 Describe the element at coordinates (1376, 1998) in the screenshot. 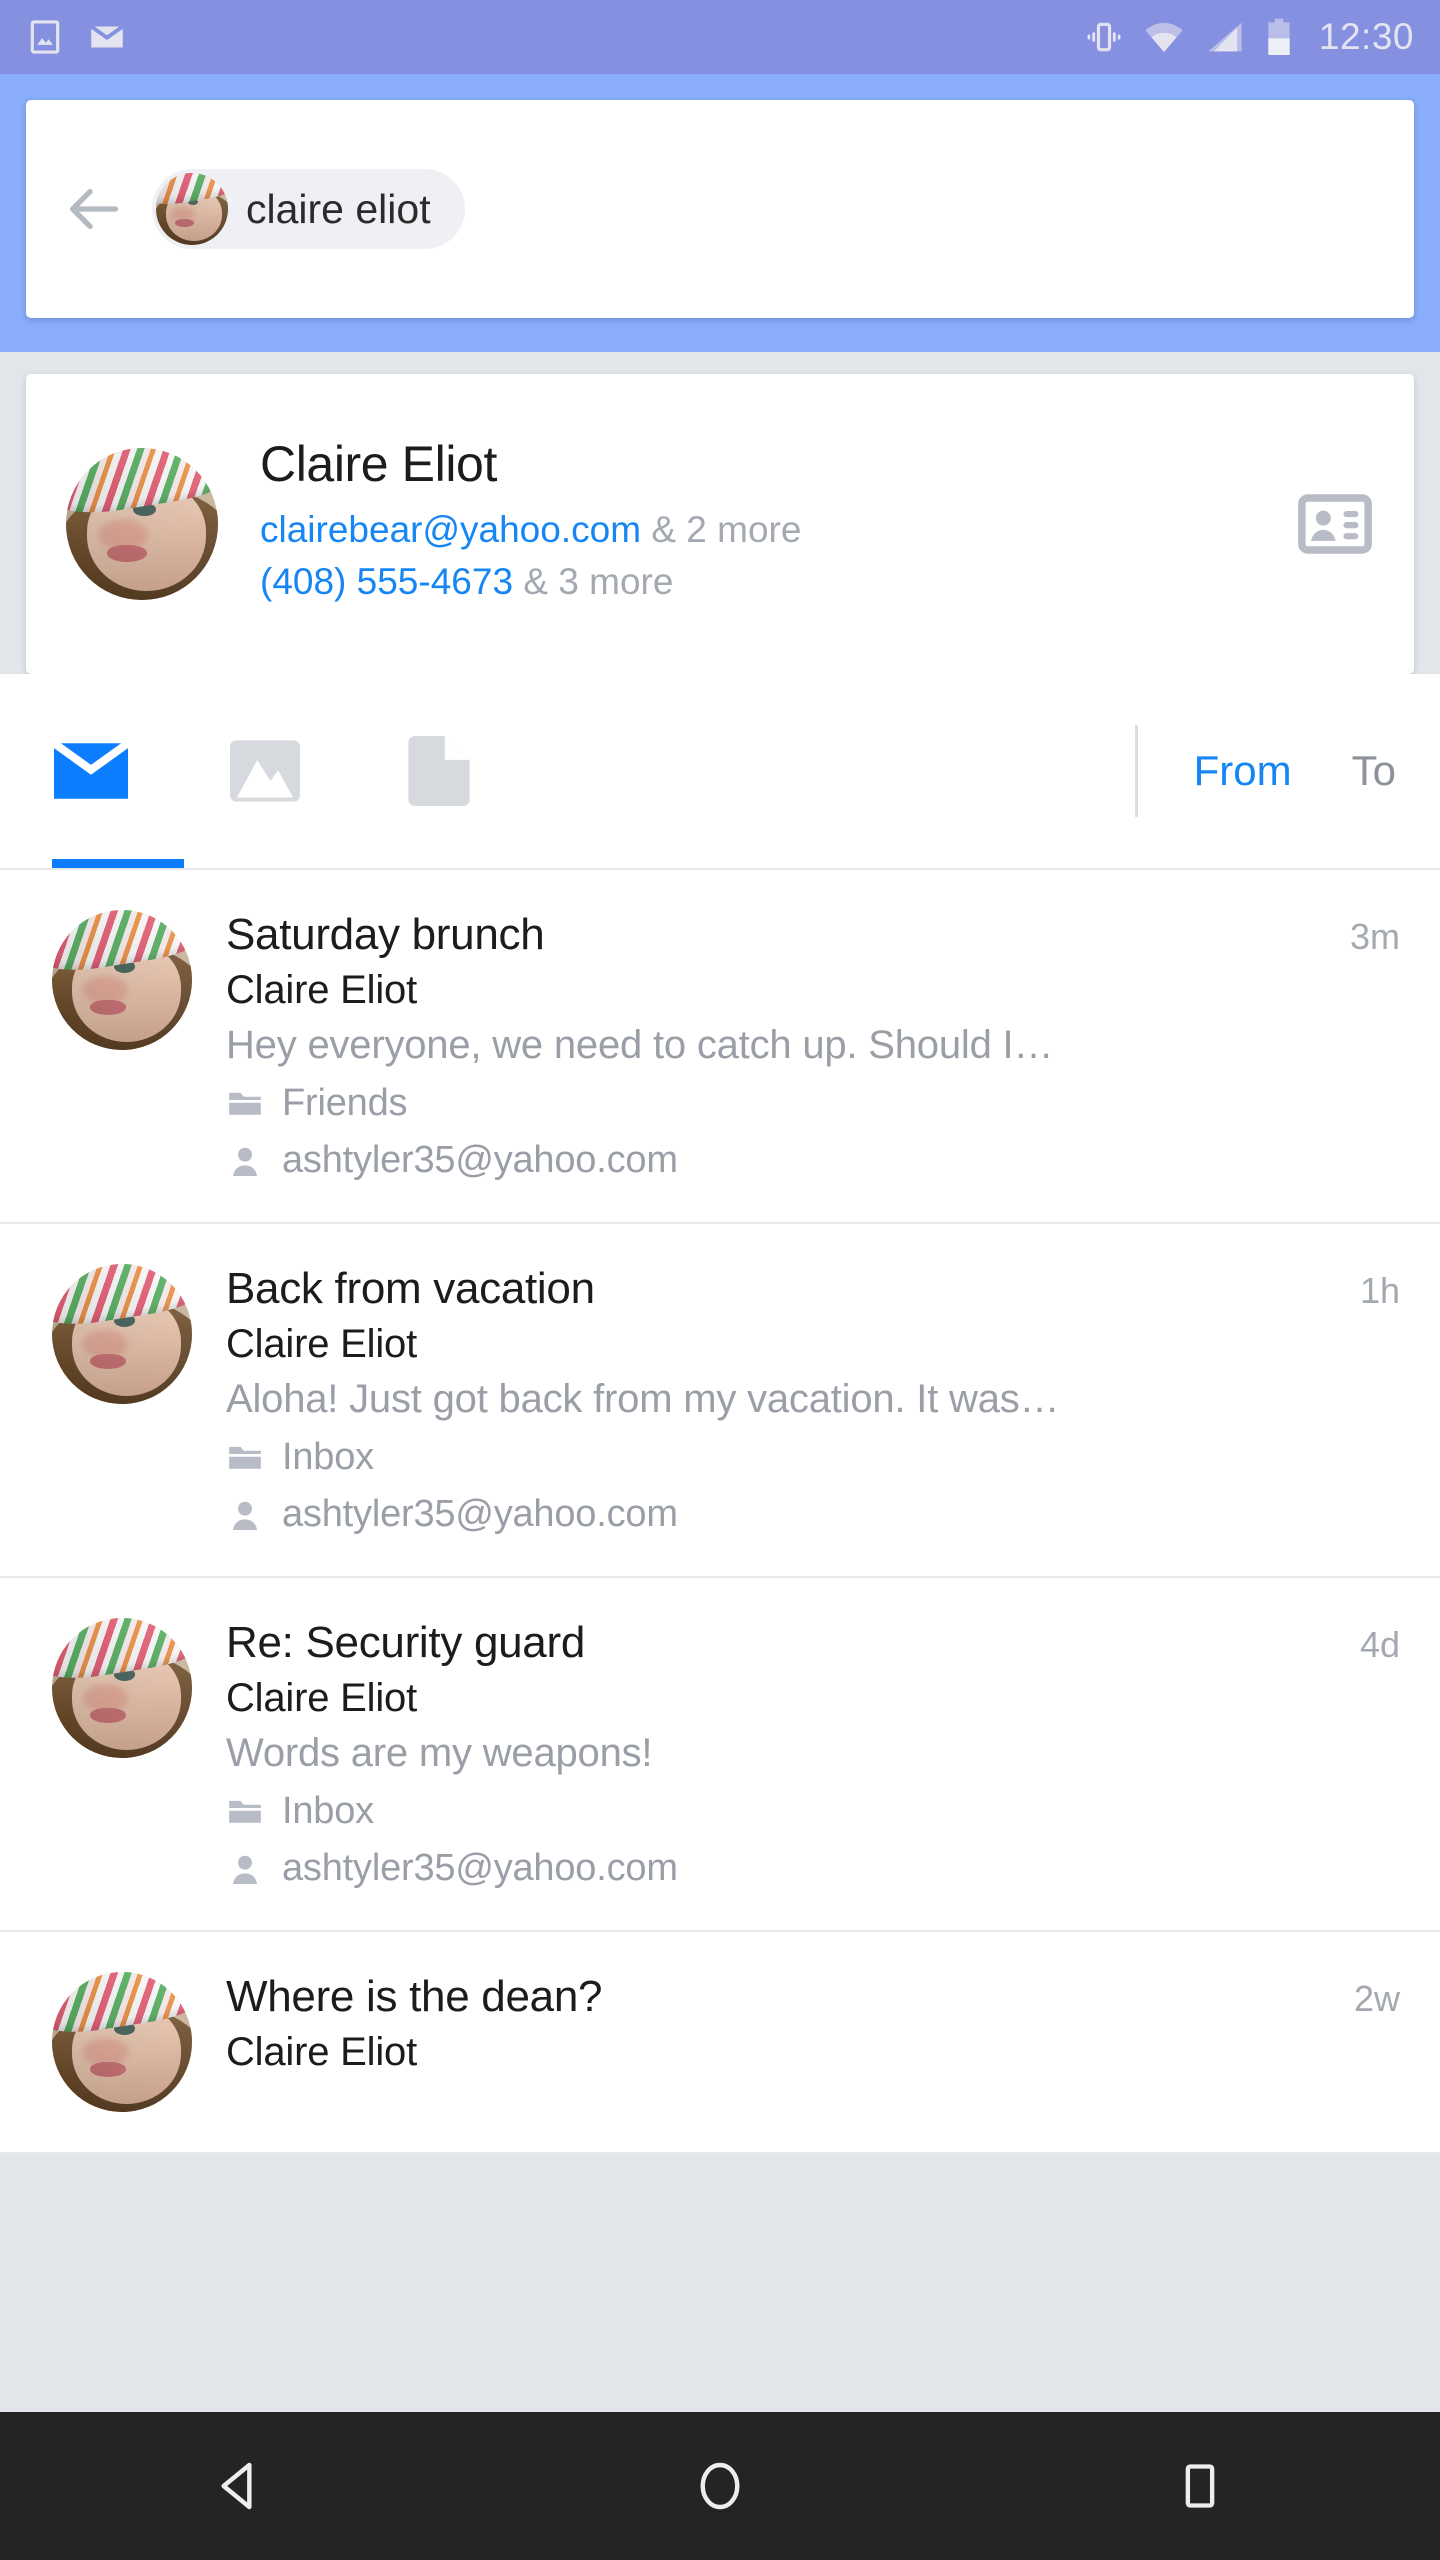

I see `email-timestamp: 2w` at that location.